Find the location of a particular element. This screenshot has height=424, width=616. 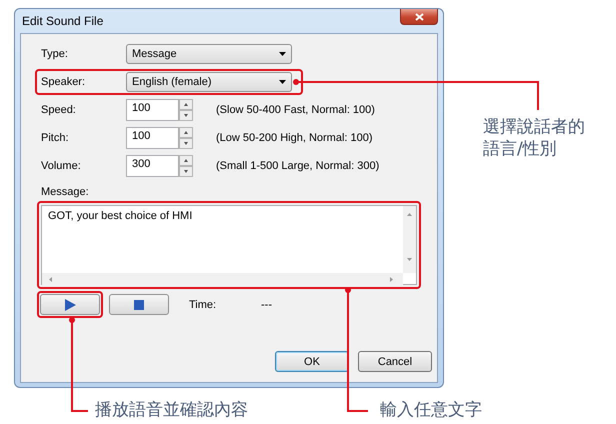

field-label: Speaker: is located at coordinates (63, 82).